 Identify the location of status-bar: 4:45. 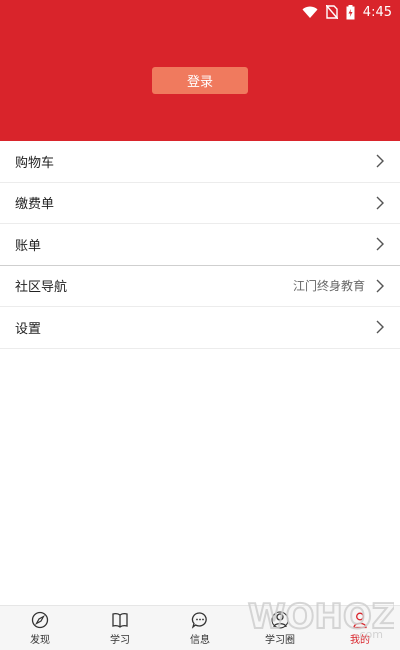
(351, 12).